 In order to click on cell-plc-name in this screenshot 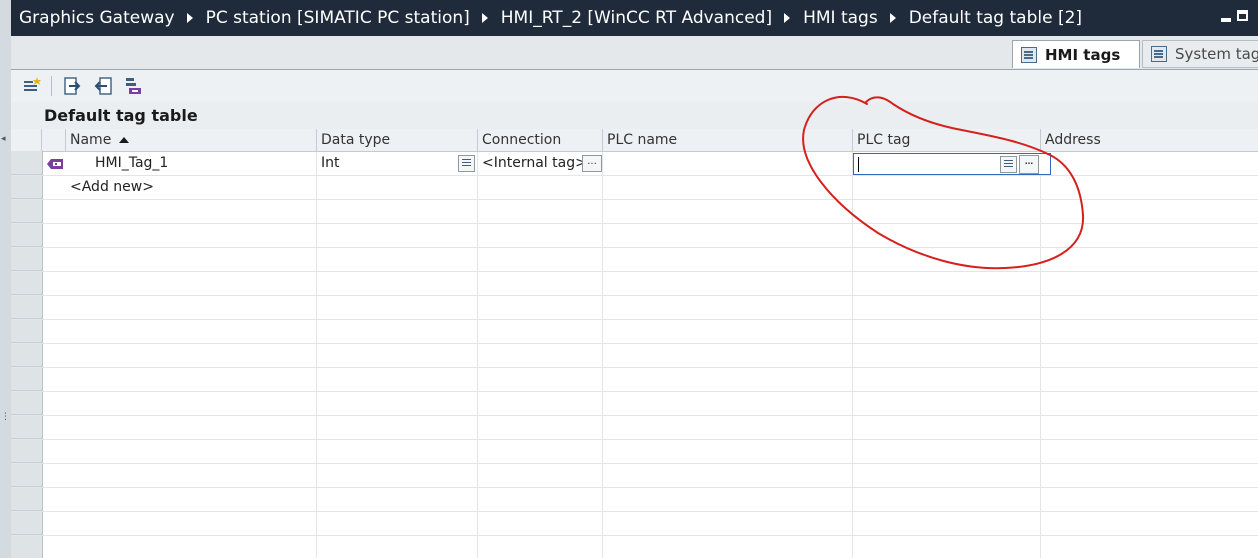, I will do `click(728, 163)`.